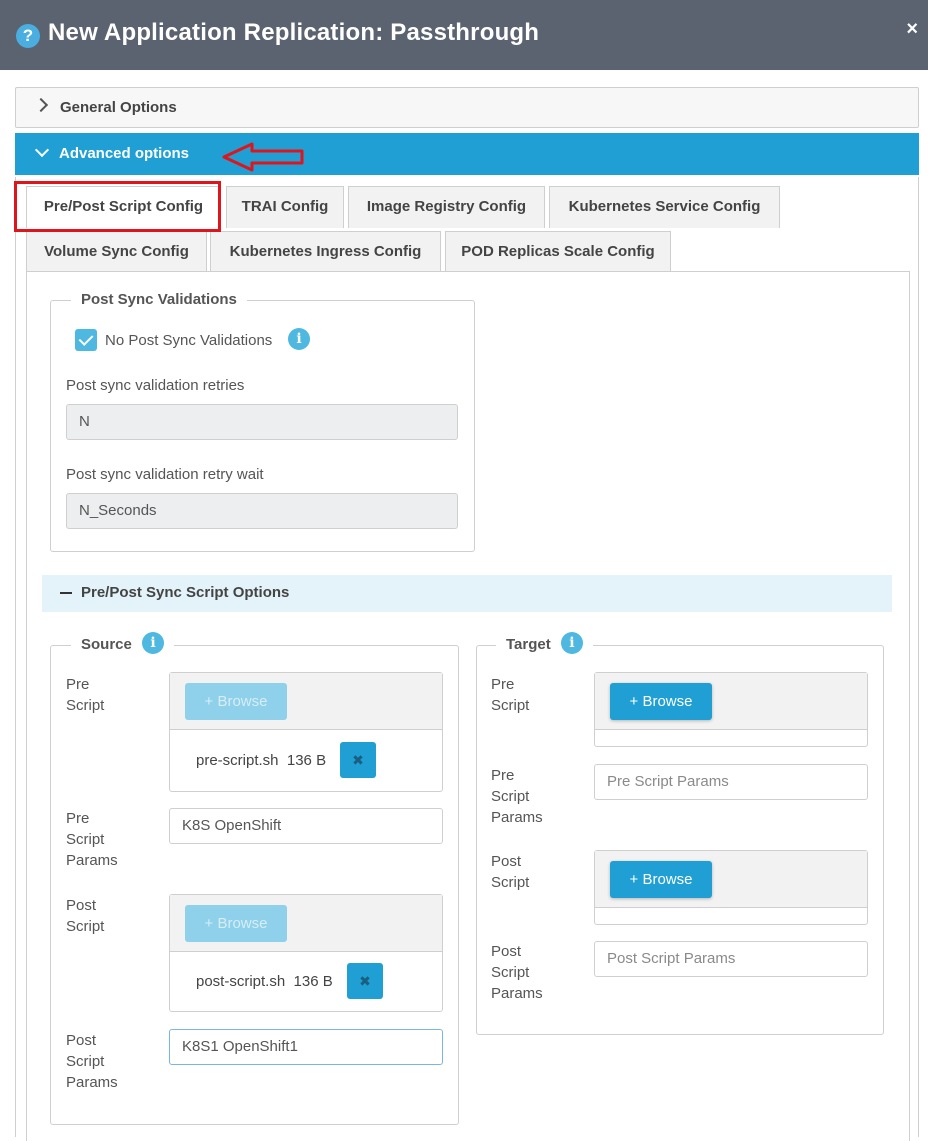 Image resolution: width=928 pixels, height=1141 pixels. Describe the element at coordinates (92, 1061) in the screenshot. I see `source-post-params-label: Post Script Params` at that location.